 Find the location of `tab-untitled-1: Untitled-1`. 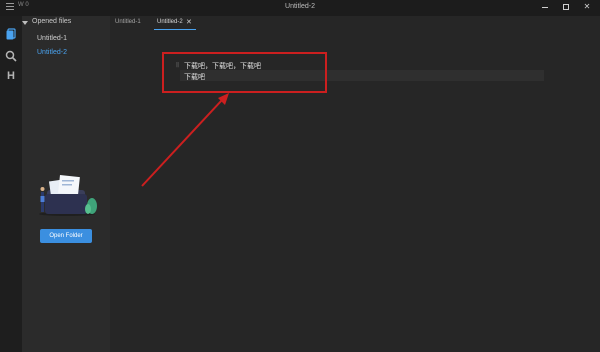

tab-untitled-1: Untitled-1 is located at coordinates (128, 22).